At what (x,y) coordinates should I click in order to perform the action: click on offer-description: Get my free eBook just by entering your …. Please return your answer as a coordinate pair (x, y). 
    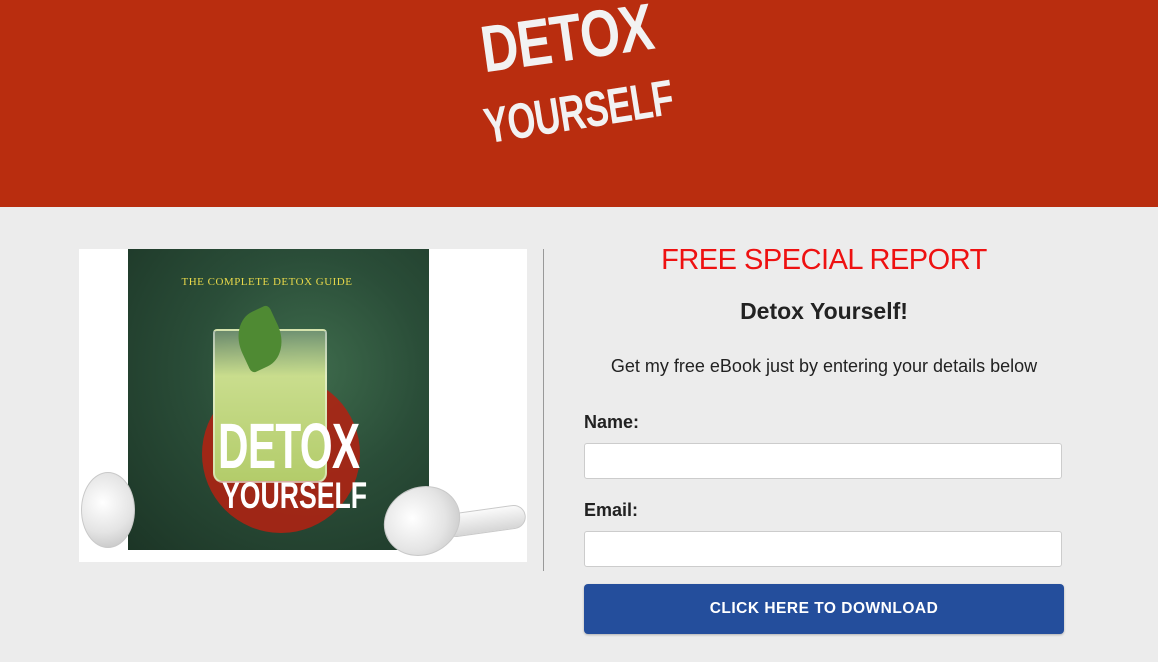
    Looking at the image, I should click on (824, 366).